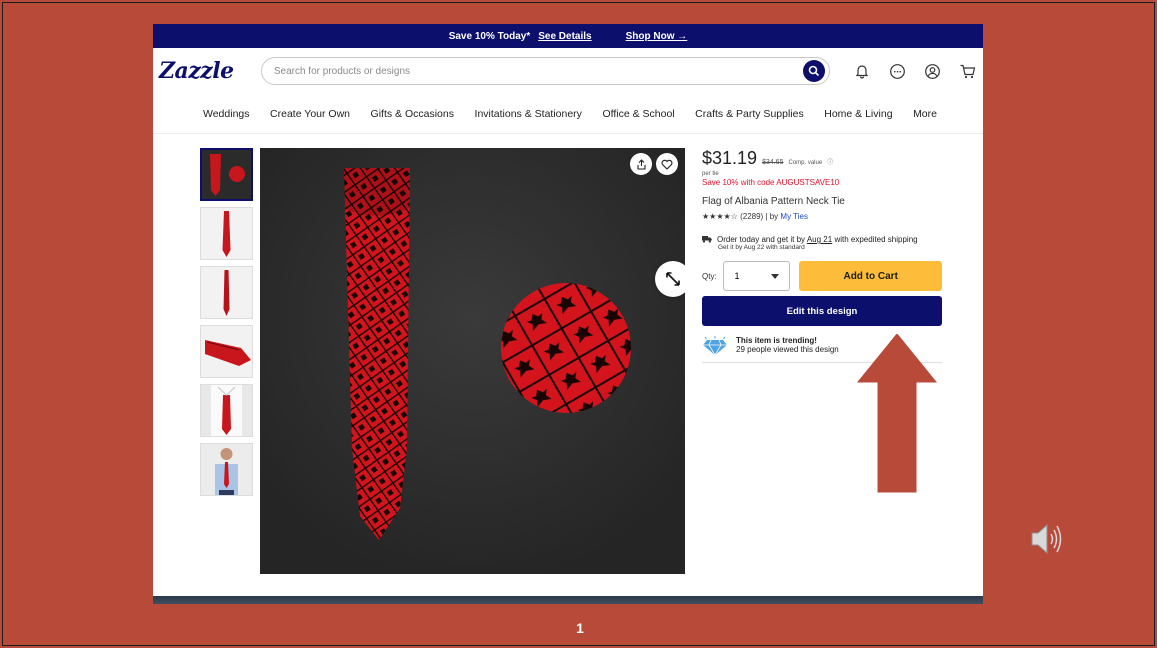 This screenshot has width=1157, height=648. What do you see at coordinates (545, 71) in the screenshot?
I see `search-input: Search for products or designs` at bounding box center [545, 71].